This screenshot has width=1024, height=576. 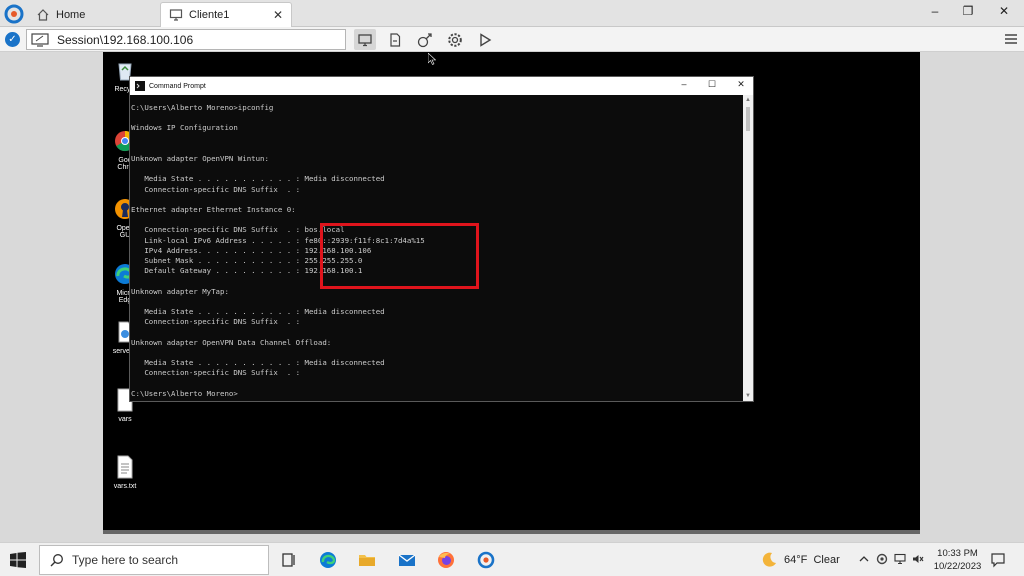 I want to click on maximize-icon: ☐, so click(x=712, y=84).